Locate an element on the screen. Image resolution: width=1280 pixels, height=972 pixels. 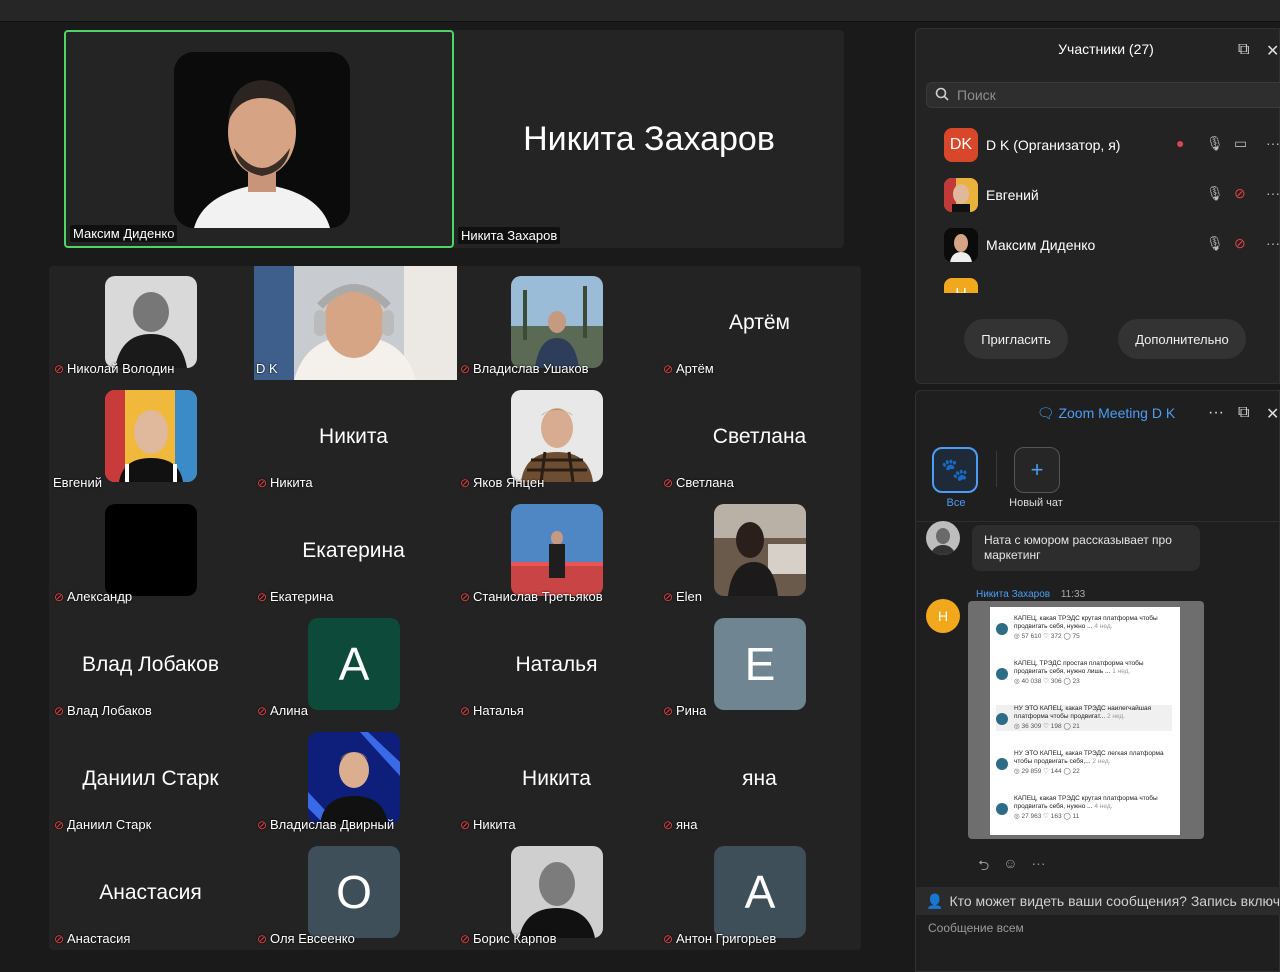
participant-row: DK D K (Организатор, я) ● 🎙 ▭ ··· is located at coordinates (1112, 145).